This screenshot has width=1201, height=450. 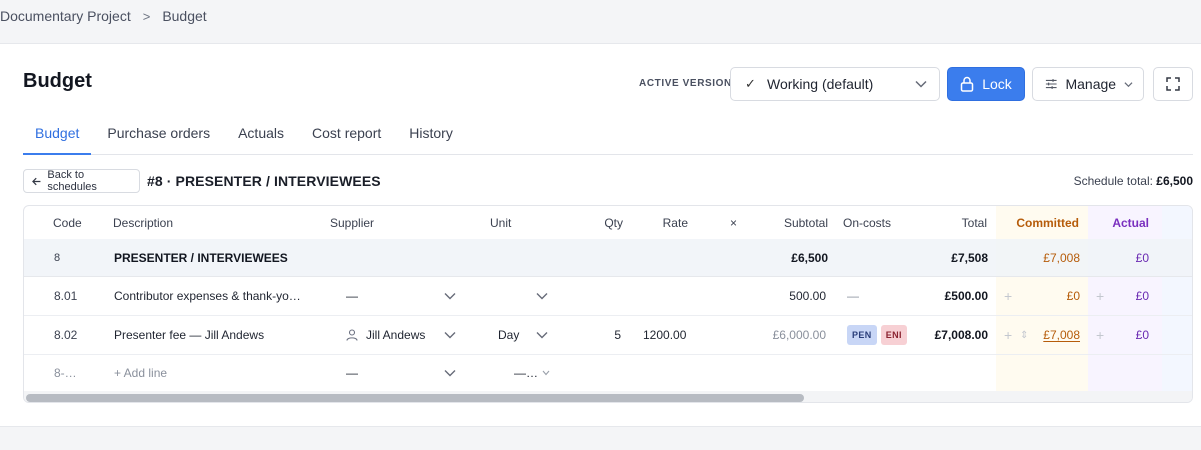 I want to click on manage-button: Manage, so click(x=1088, y=84).